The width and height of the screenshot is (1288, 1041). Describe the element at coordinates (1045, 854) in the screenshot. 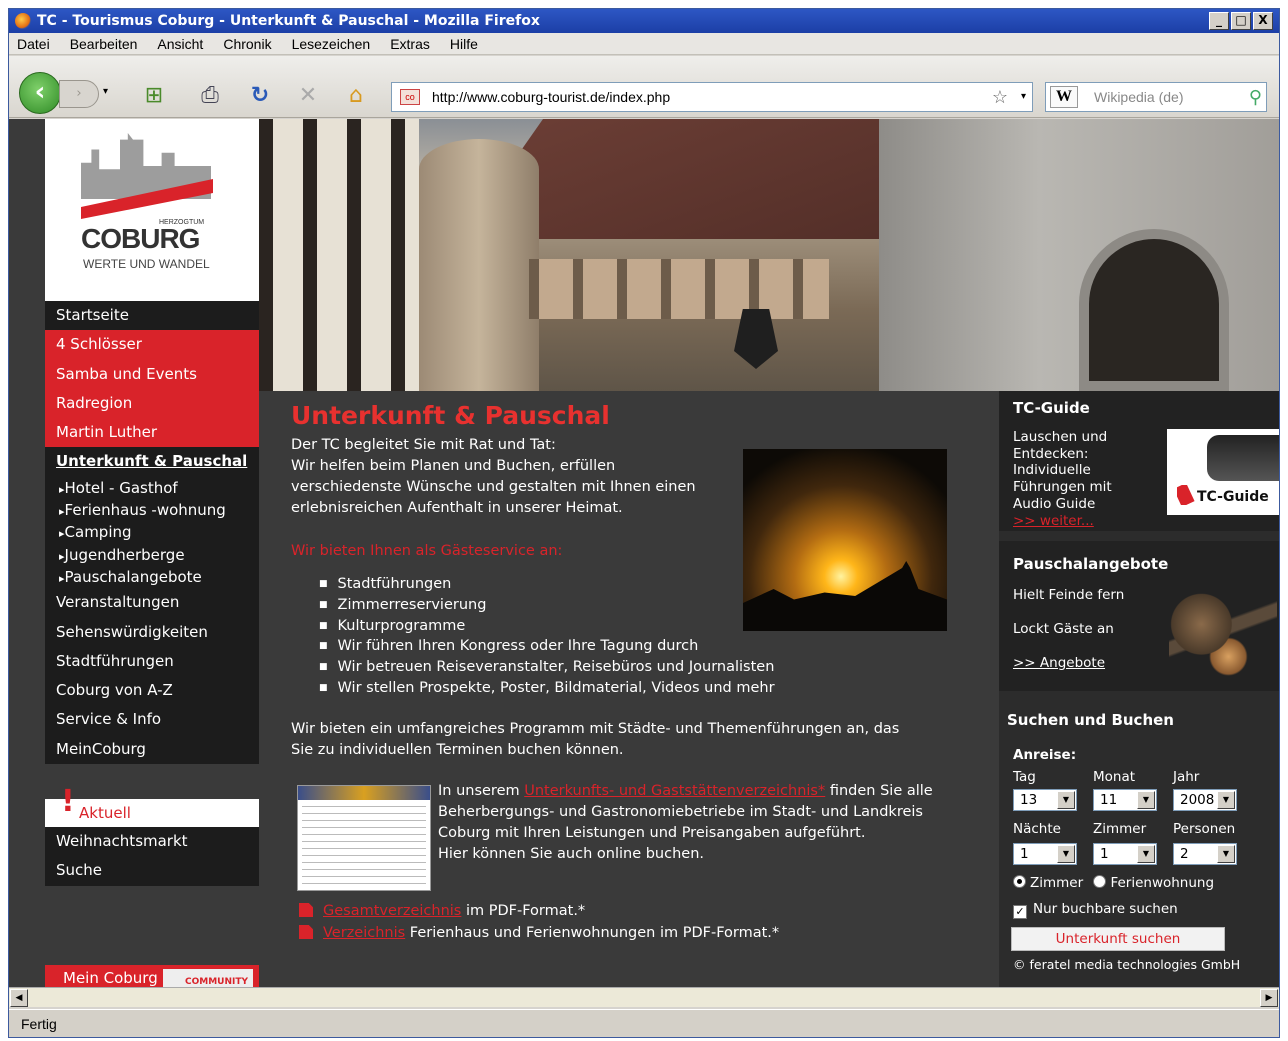

I see `naechte-select: 1 ▼` at that location.